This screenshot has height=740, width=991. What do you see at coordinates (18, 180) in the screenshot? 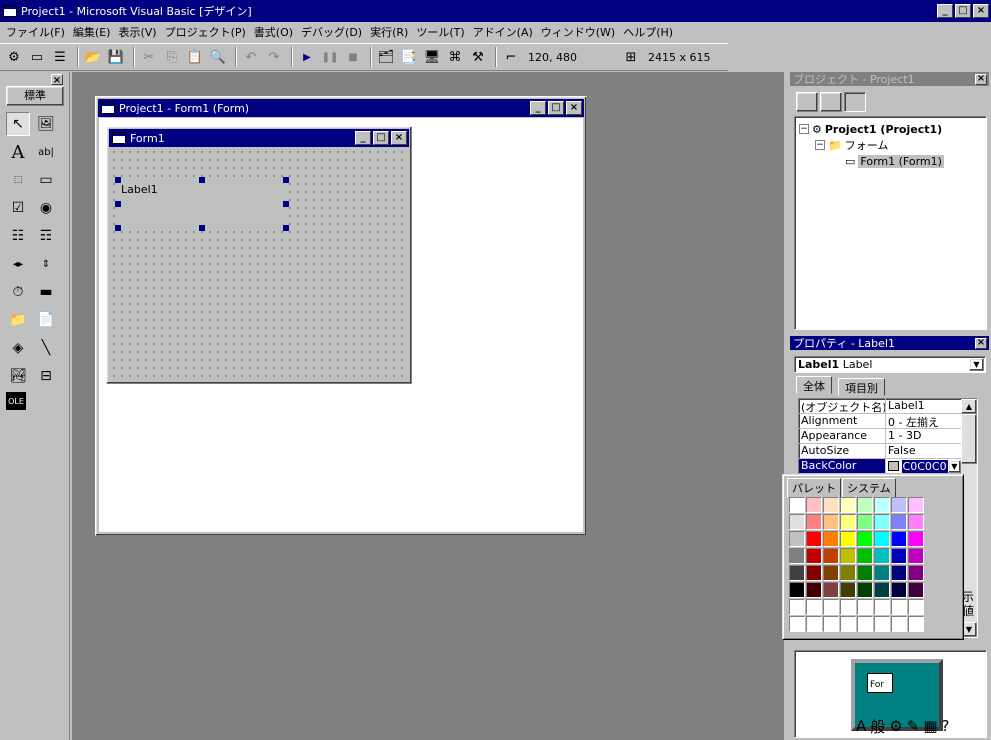
I see `frame-tool-icon: ⬚` at bounding box center [18, 180].